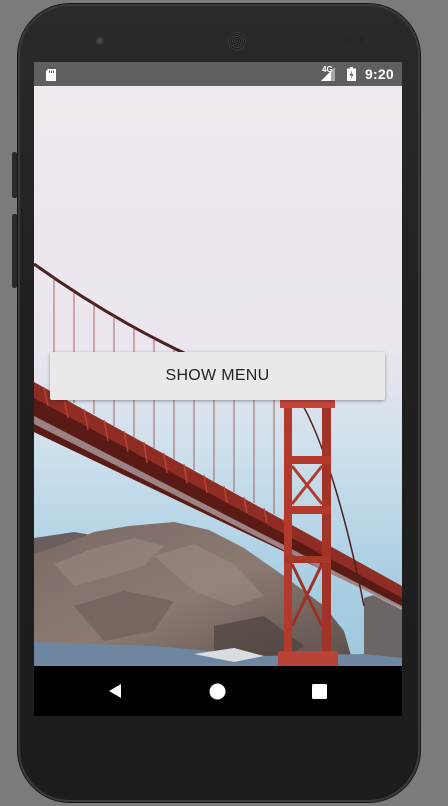 Image resolution: width=448 pixels, height=806 pixels. Describe the element at coordinates (237, 41) in the screenshot. I see `earpiece-speaker` at that location.